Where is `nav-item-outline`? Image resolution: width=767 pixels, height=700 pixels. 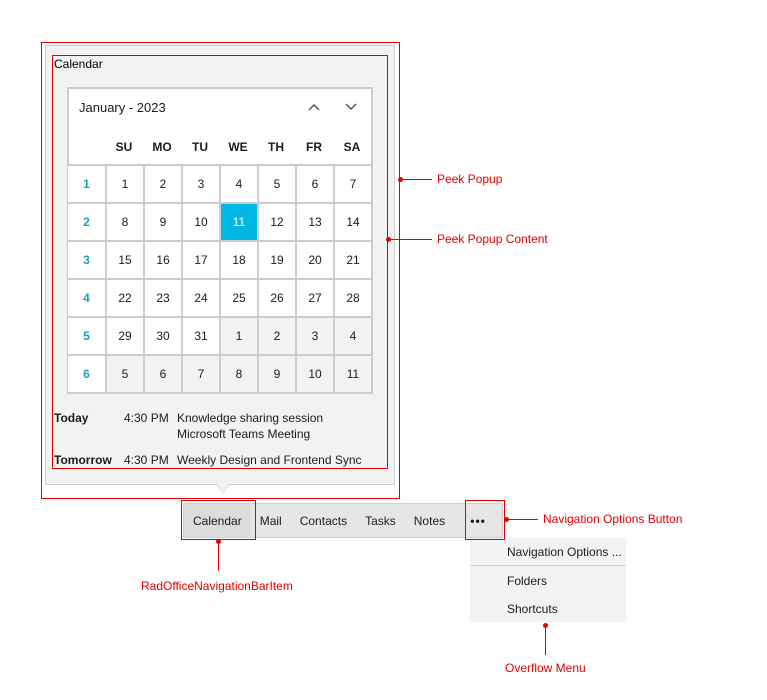
nav-item-outline is located at coordinates (218, 520).